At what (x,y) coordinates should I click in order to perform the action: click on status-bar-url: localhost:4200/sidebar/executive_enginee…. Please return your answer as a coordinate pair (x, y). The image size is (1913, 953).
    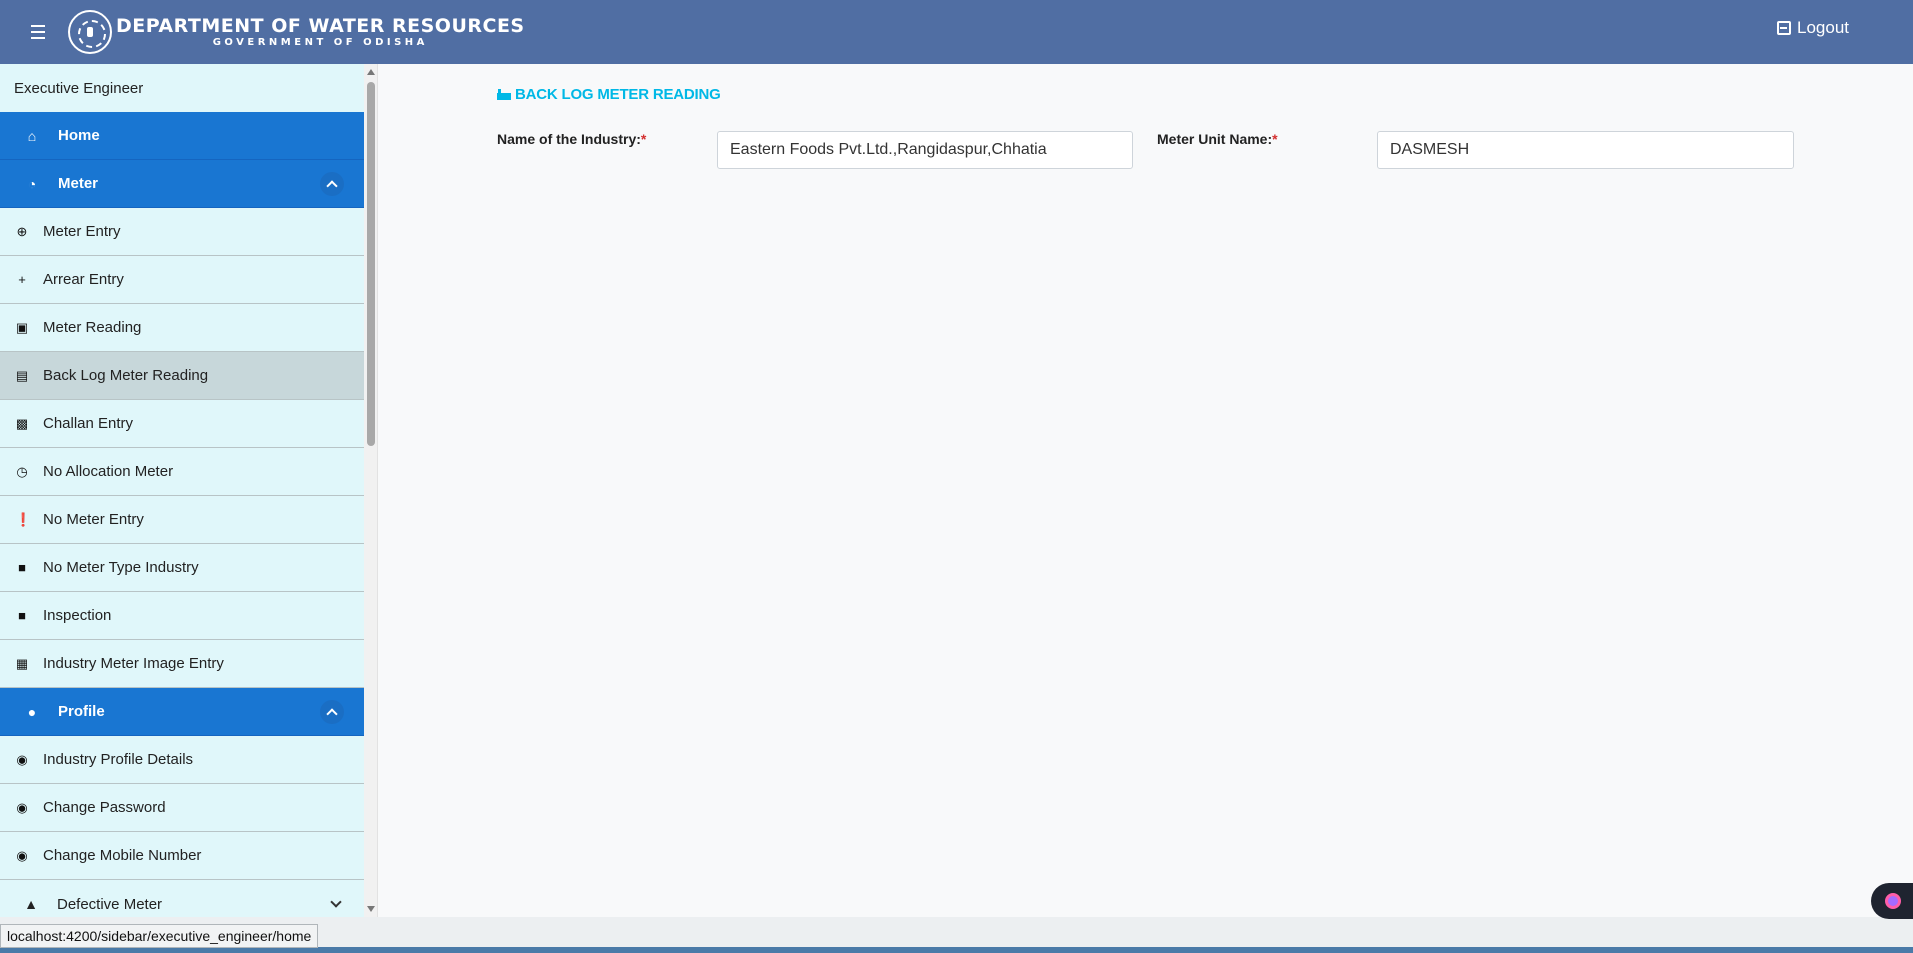
    Looking at the image, I should click on (159, 936).